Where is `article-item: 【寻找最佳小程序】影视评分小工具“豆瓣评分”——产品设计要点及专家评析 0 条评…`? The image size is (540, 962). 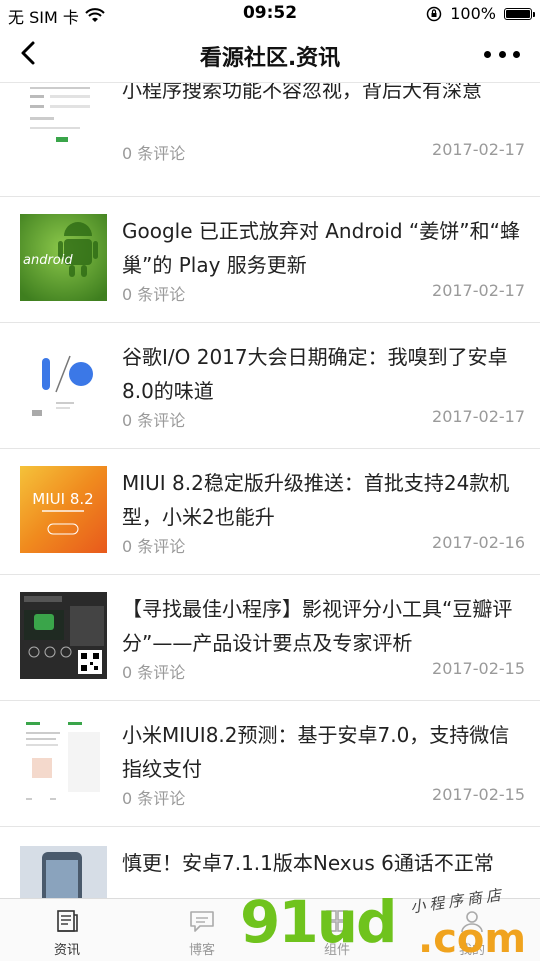
article-item: 【寻找最佳小程序】影视评分小工具“豆瓣评分”——产品设计要点及专家评析 0 条评… is located at coordinates (270, 638).